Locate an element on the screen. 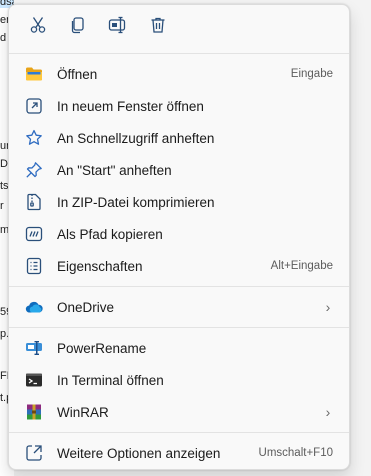 The width and height of the screenshot is (371, 476). winrar-icon is located at coordinates (34, 412).